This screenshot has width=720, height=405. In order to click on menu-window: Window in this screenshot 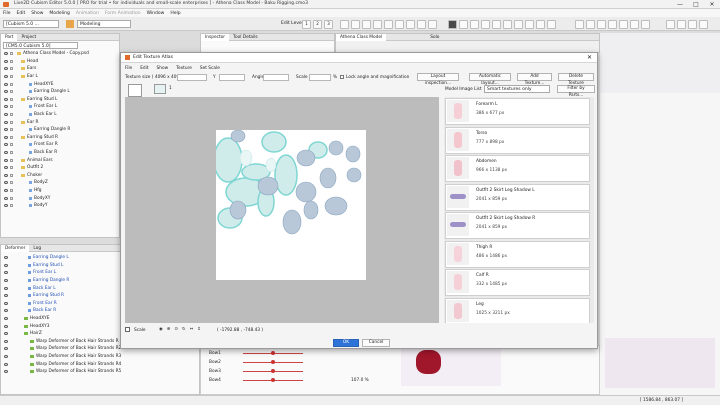, I will do `click(156, 13)`.